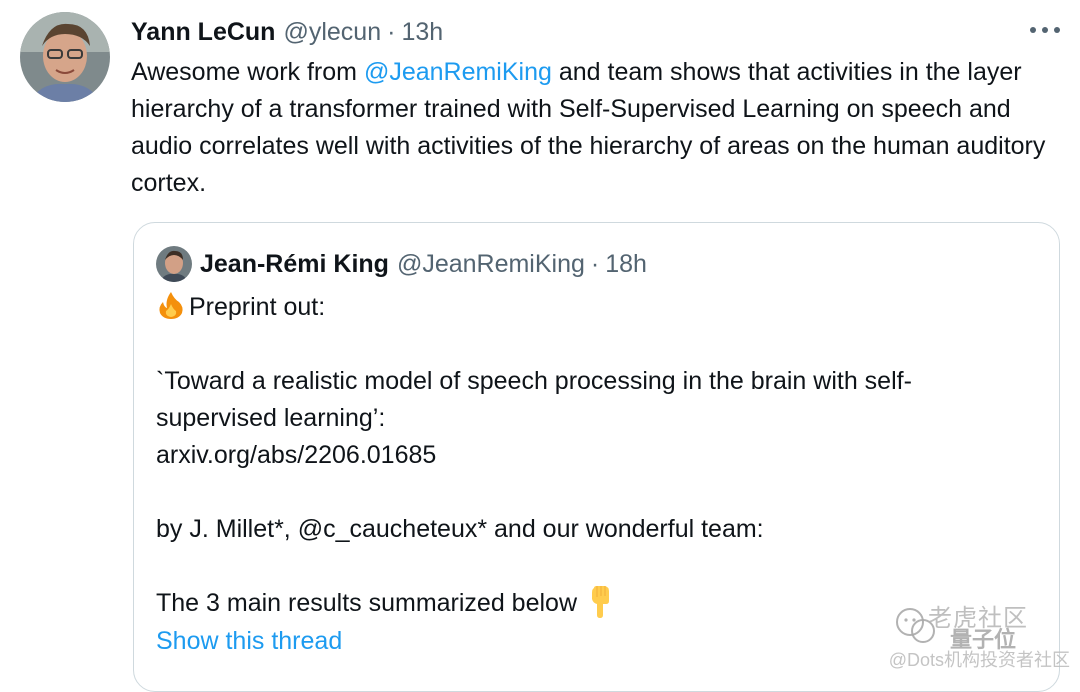 The width and height of the screenshot is (1080, 692). Describe the element at coordinates (626, 264) in the screenshot. I see `quoted-tweet-time: 18h` at that location.